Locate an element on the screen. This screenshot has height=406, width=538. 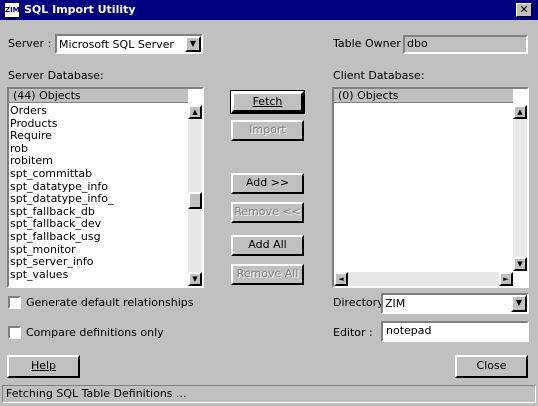
list-item: spt_server_info is located at coordinates (98, 262).